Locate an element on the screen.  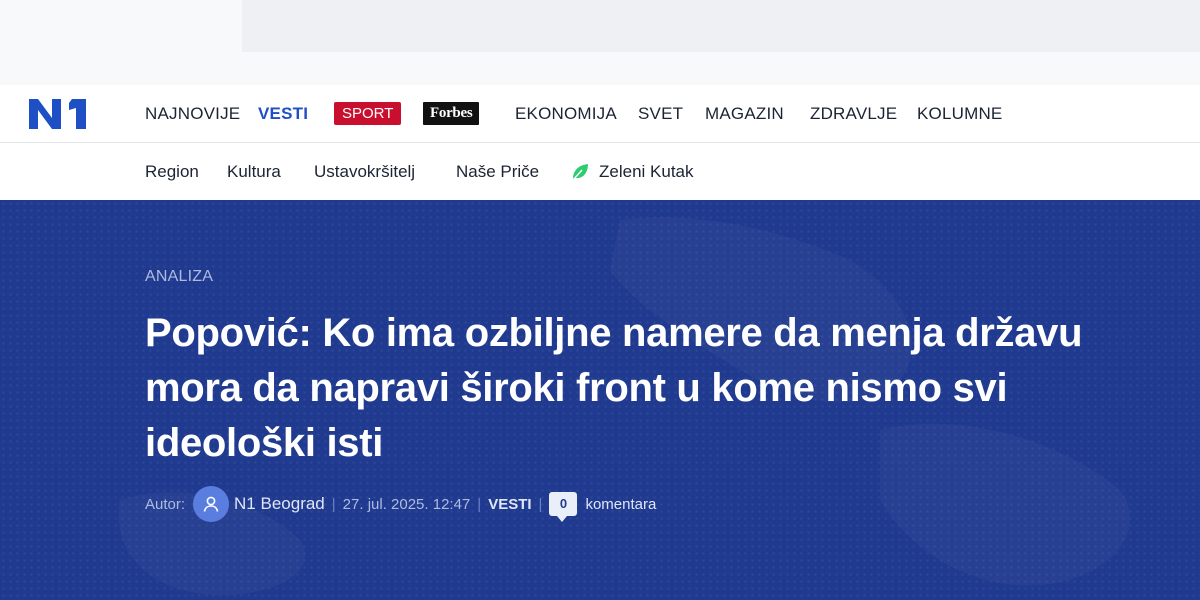
nav-item-magazin: MAGAZIN is located at coordinates (744, 114).